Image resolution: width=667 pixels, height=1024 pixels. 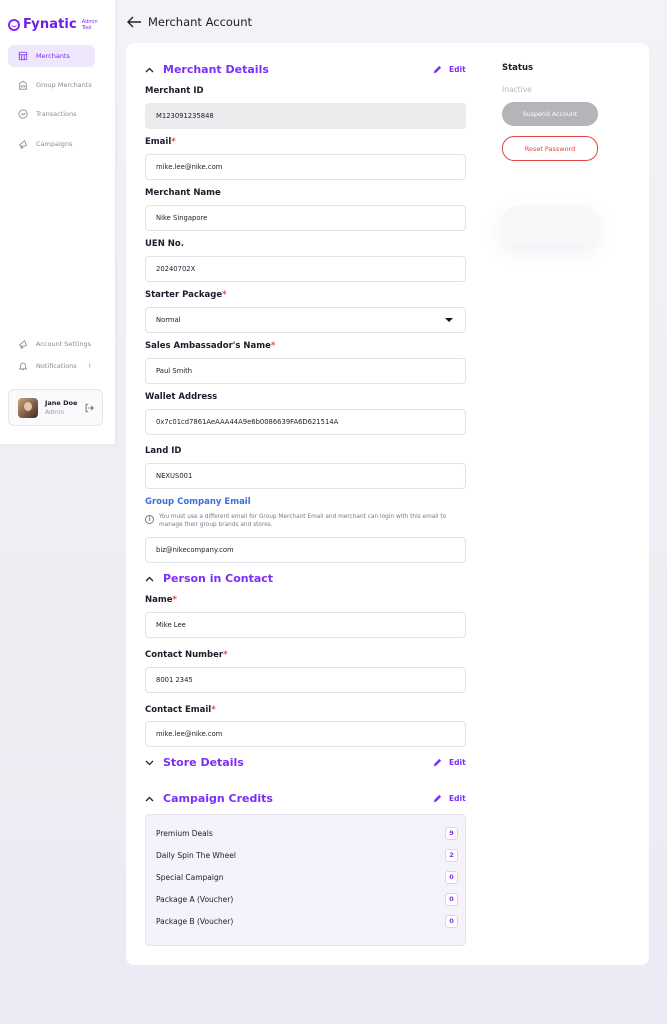 I want to click on merchant-details-header: Merchant Details, so click(x=207, y=69).